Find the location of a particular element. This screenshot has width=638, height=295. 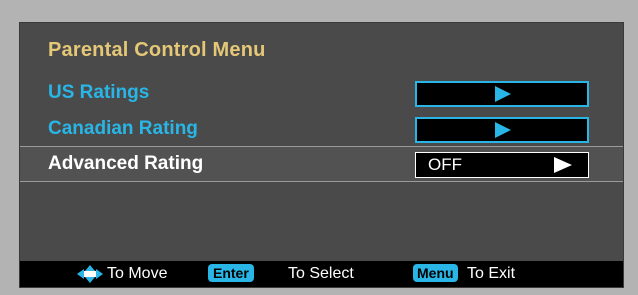

help-bar: To Move Enter To Select Menu To Exit is located at coordinates (321, 274).